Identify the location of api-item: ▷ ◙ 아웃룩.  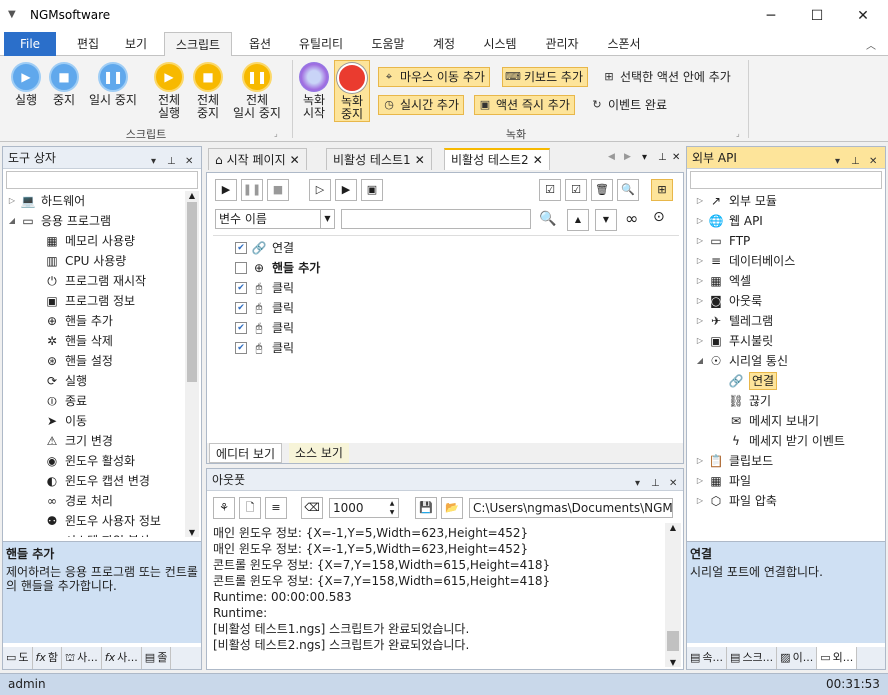
(788, 301).